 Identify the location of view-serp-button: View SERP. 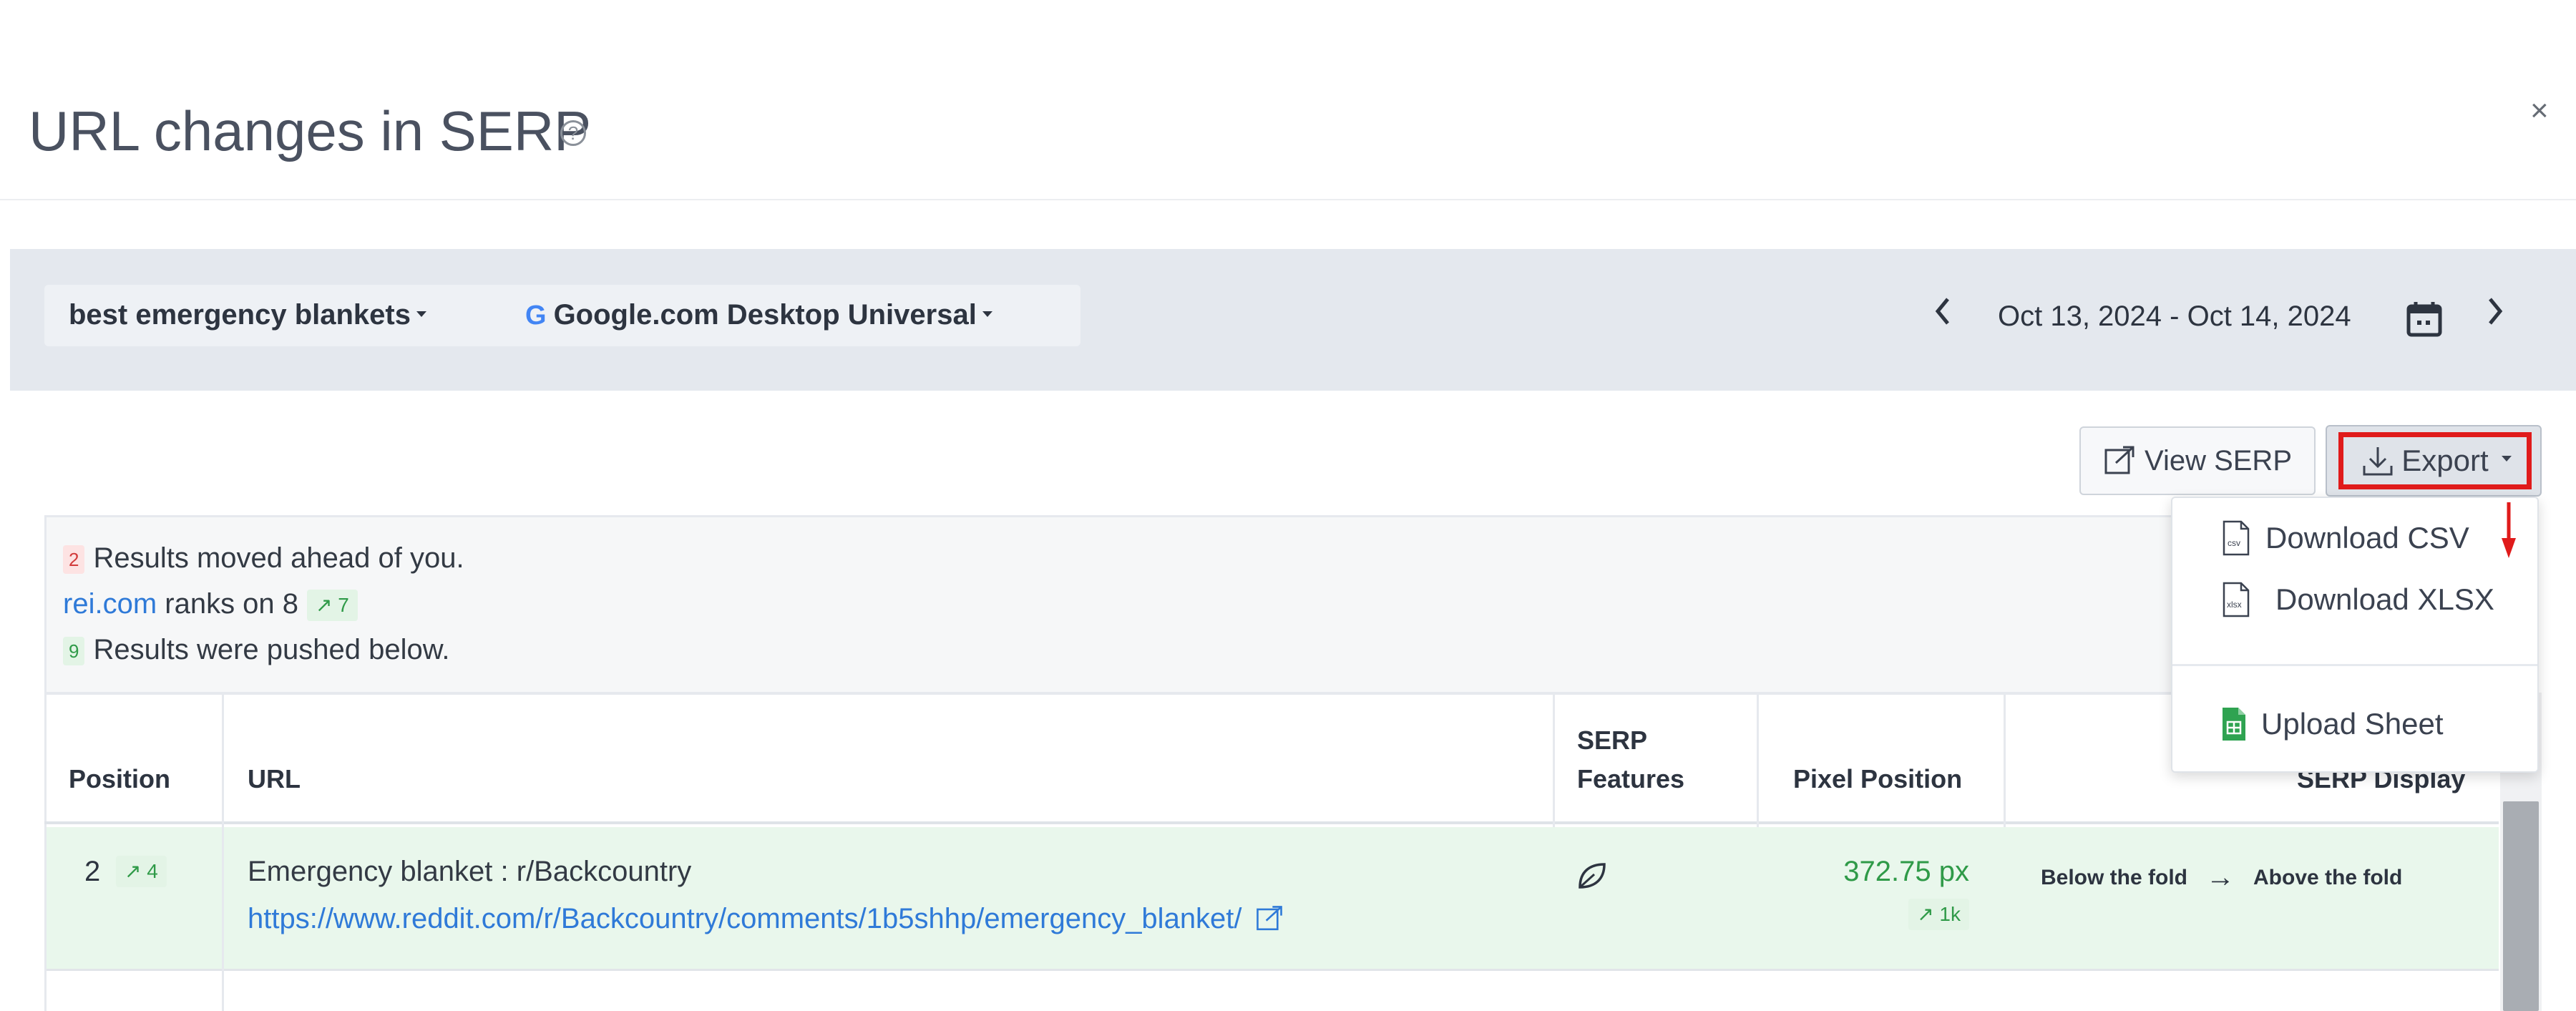
(2197, 460).